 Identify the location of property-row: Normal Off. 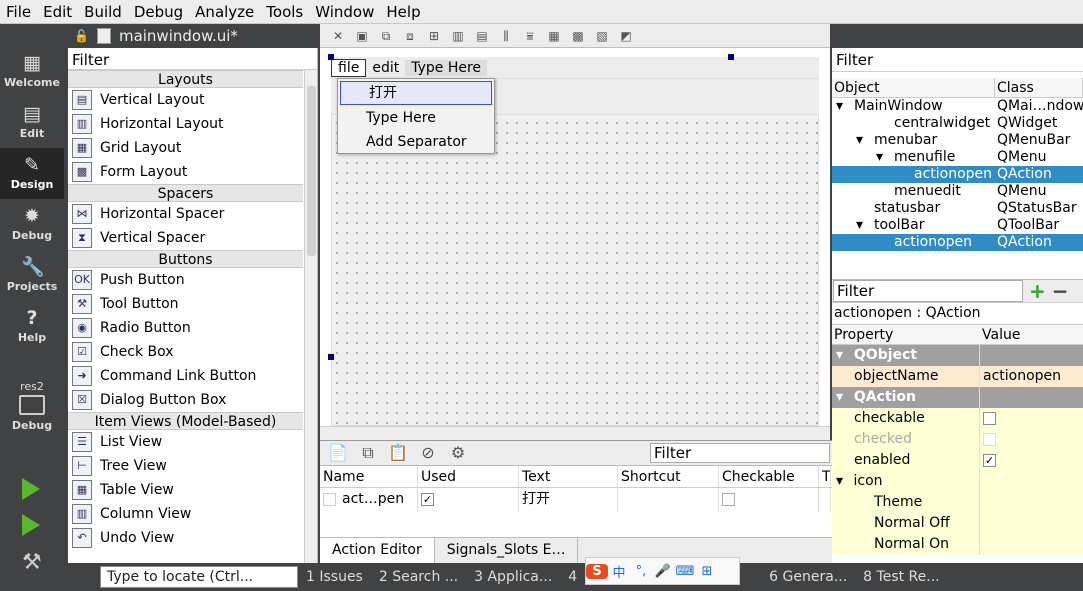
(957, 523).